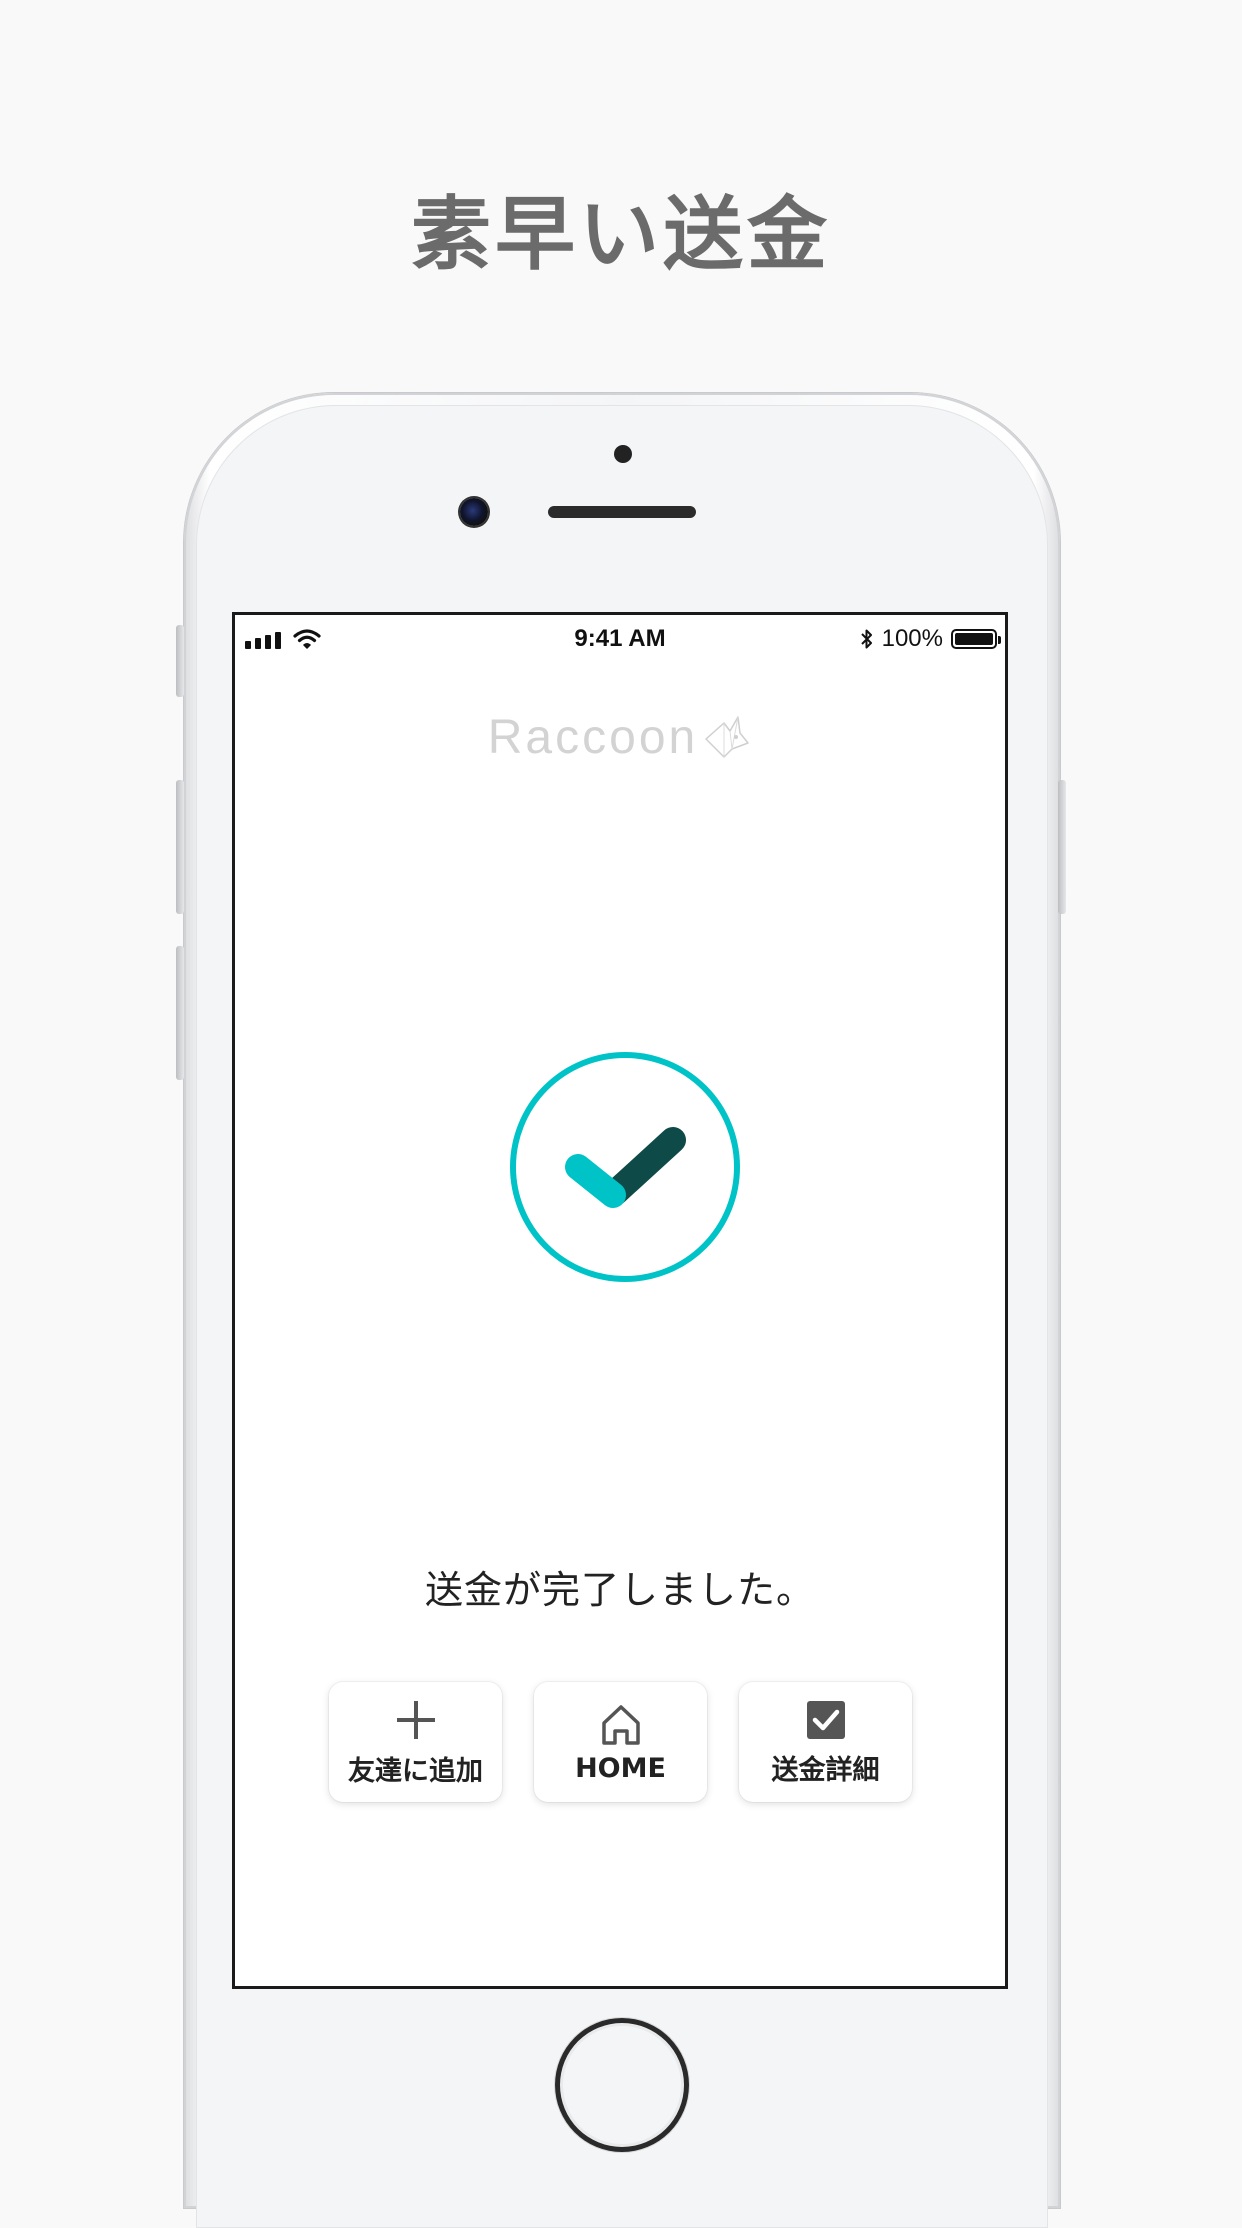 The height and width of the screenshot is (2228, 1242). What do you see at coordinates (593, 737) in the screenshot?
I see `app-logo-text: Raccoon` at bounding box center [593, 737].